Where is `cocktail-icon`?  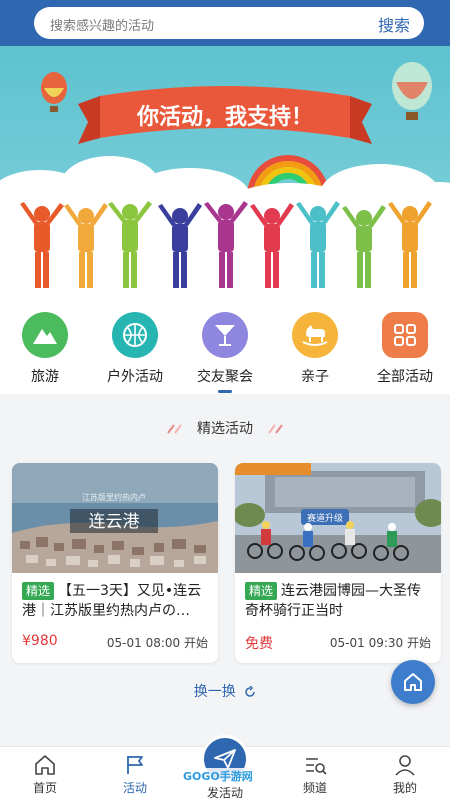 cocktail-icon is located at coordinates (225, 335).